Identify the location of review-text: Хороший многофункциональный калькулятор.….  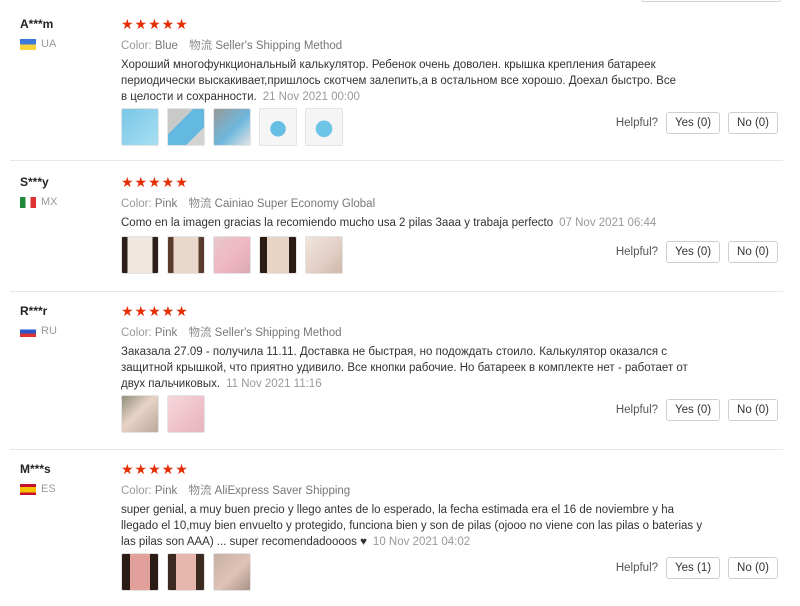
(401, 81).